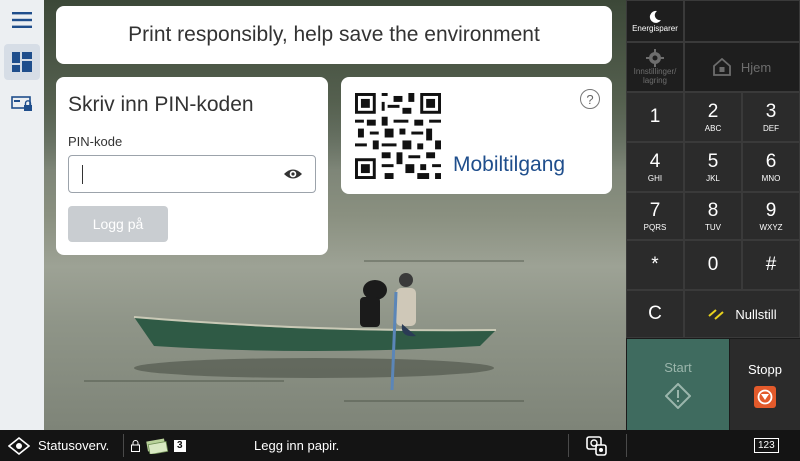 The height and width of the screenshot is (461, 800). Describe the element at coordinates (655, 227) in the screenshot. I see `keypad-key-letters: PQRS` at that location.